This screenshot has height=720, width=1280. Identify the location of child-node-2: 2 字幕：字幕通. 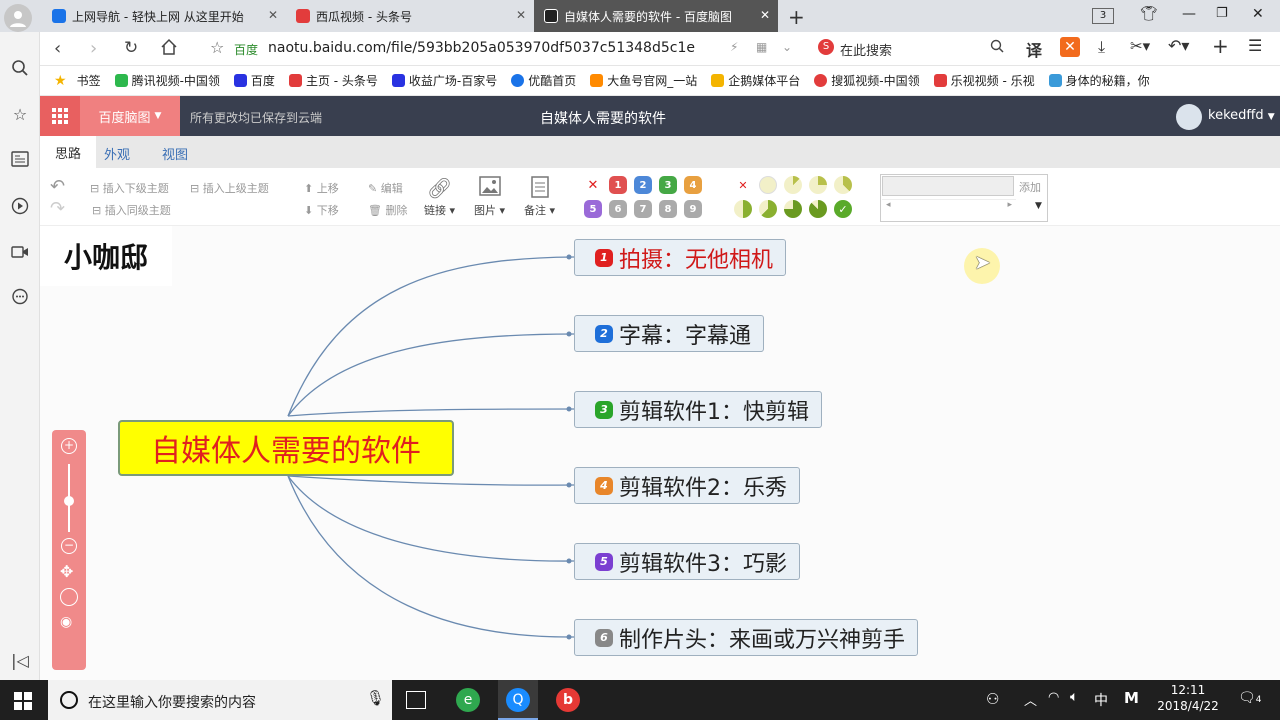
(669, 333).